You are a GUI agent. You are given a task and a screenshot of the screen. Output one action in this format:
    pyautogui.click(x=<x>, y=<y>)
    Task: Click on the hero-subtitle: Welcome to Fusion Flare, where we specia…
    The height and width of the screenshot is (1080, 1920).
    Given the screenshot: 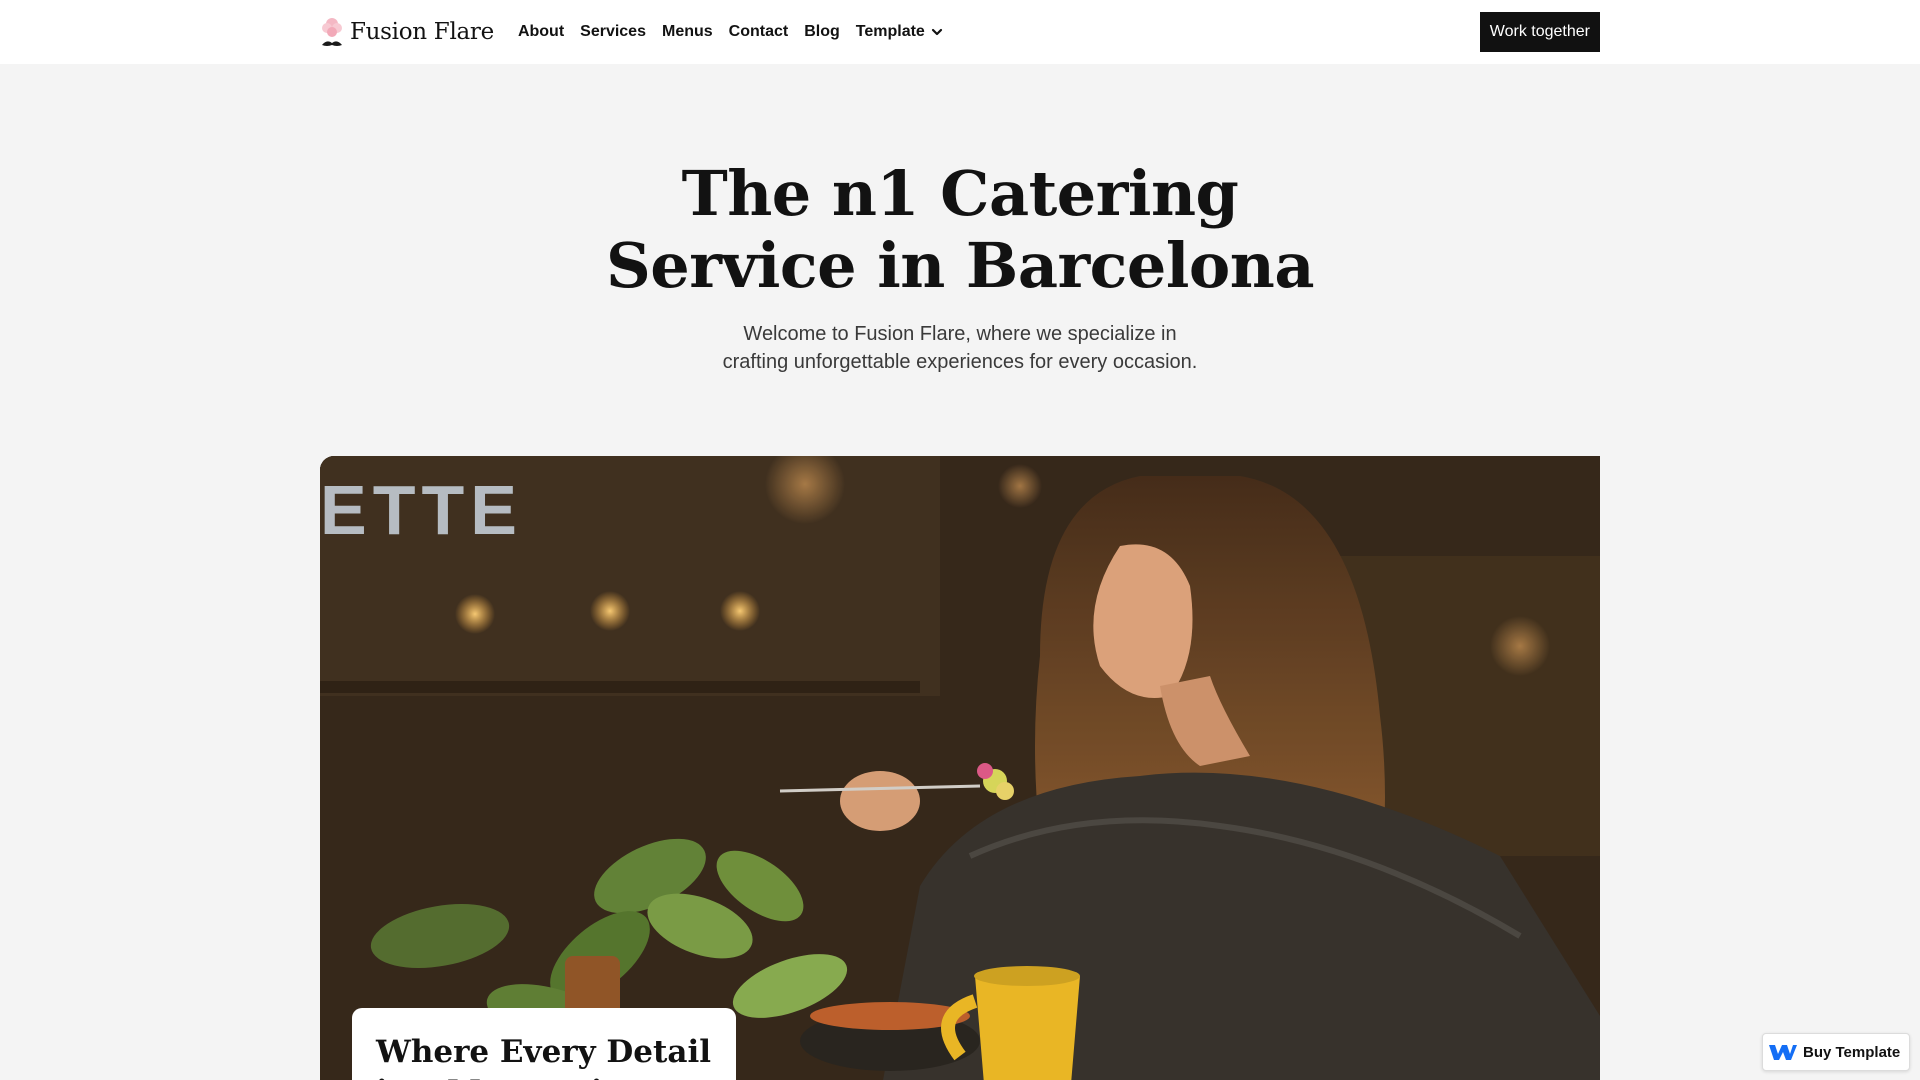 What is the action you would take?
    pyautogui.click(x=960, y=348)
    